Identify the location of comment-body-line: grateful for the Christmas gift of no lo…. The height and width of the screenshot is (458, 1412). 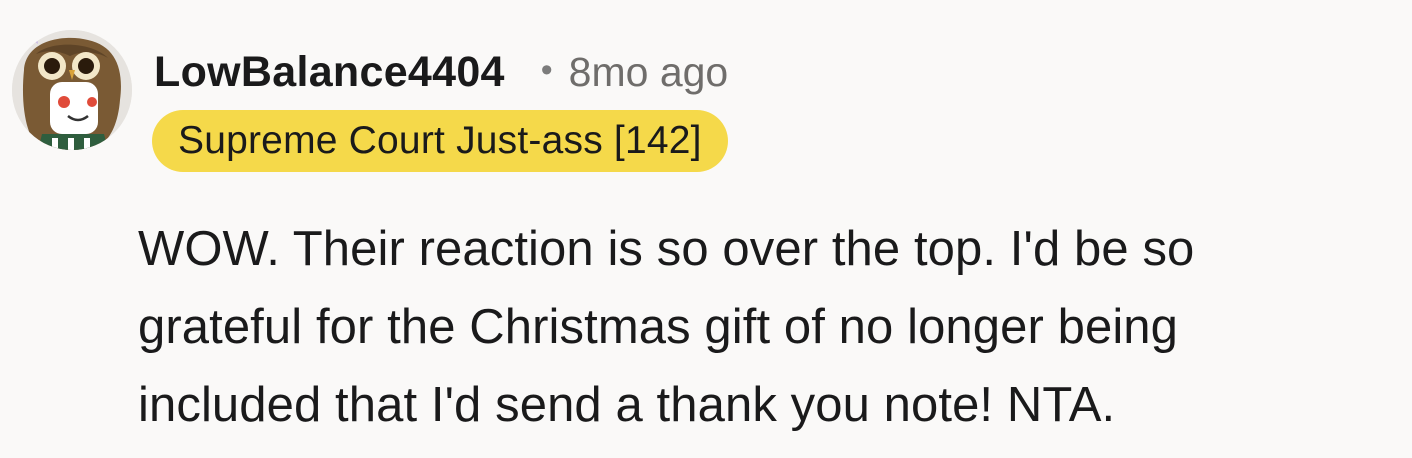
(658, 327).